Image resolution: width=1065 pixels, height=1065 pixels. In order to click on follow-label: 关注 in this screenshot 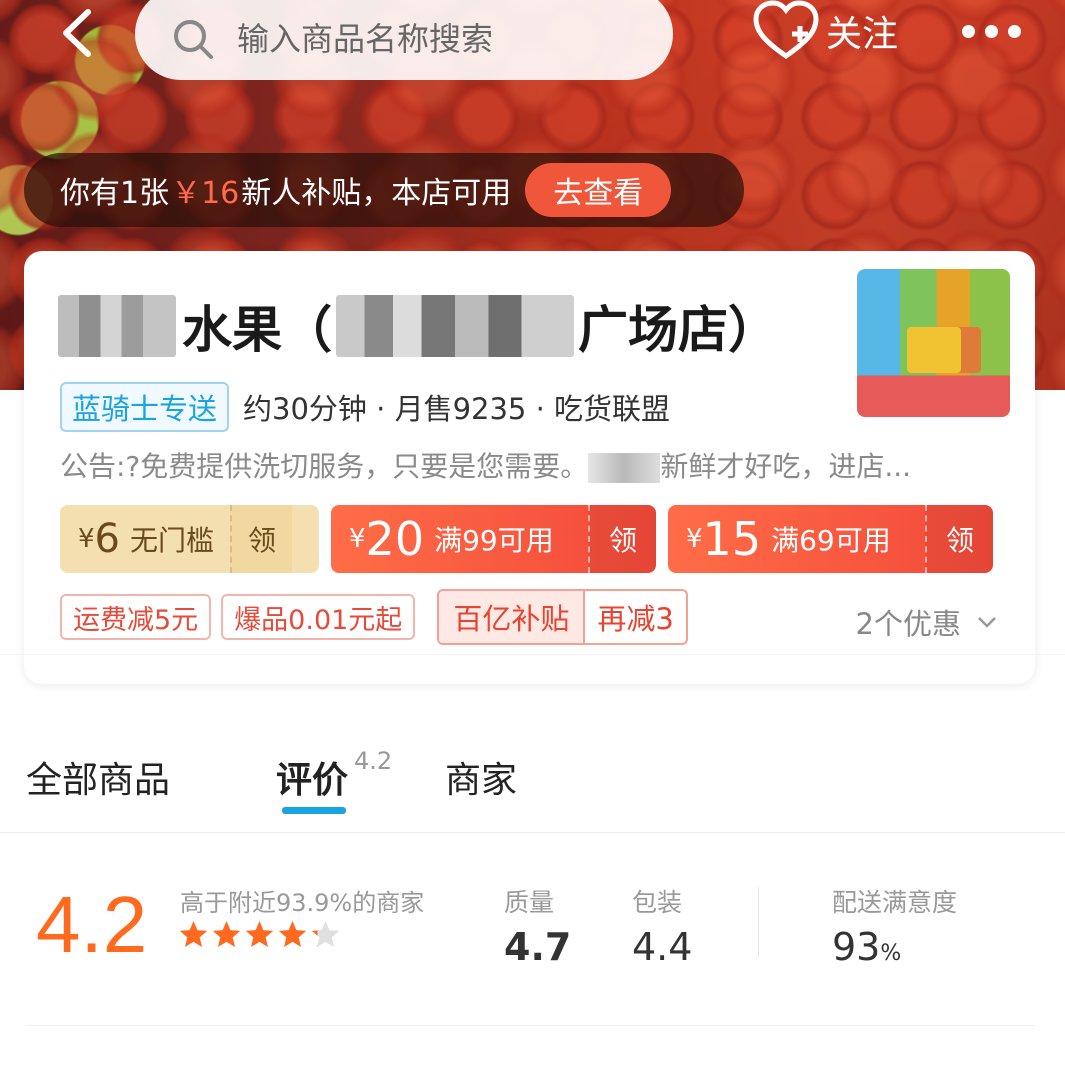, I will do `click(862, 34)`.